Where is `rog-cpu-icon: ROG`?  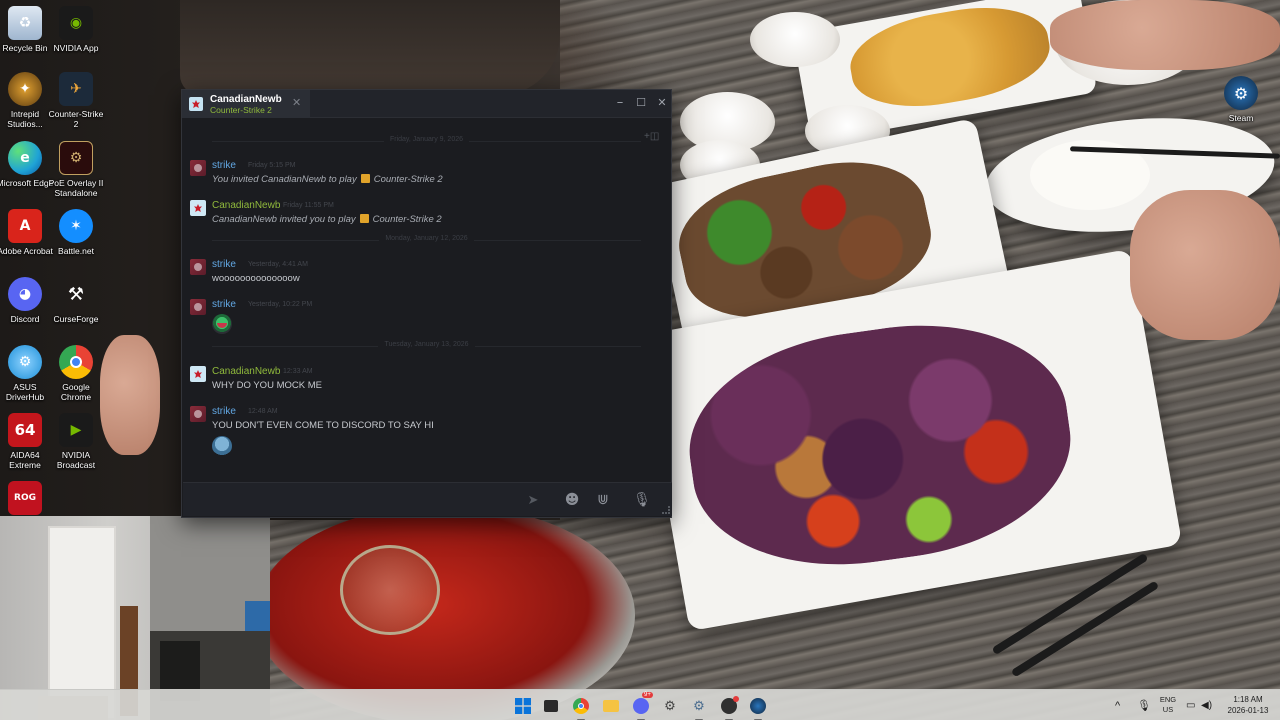
rog-cpu-icon: ROG is located at coordinates (25, 498).